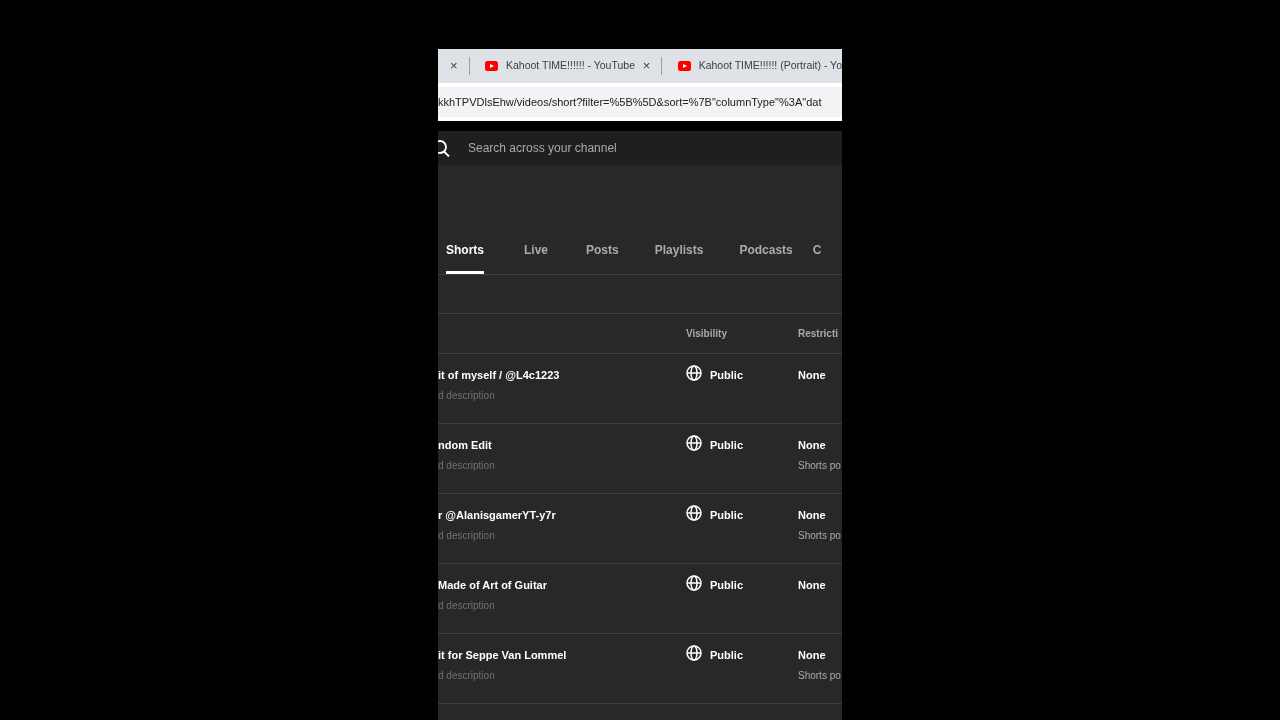  What do you see at coordinates (562, 445) in the screenshot?
I see `video-title: ndom Edit` at bounding box center [562, 445].